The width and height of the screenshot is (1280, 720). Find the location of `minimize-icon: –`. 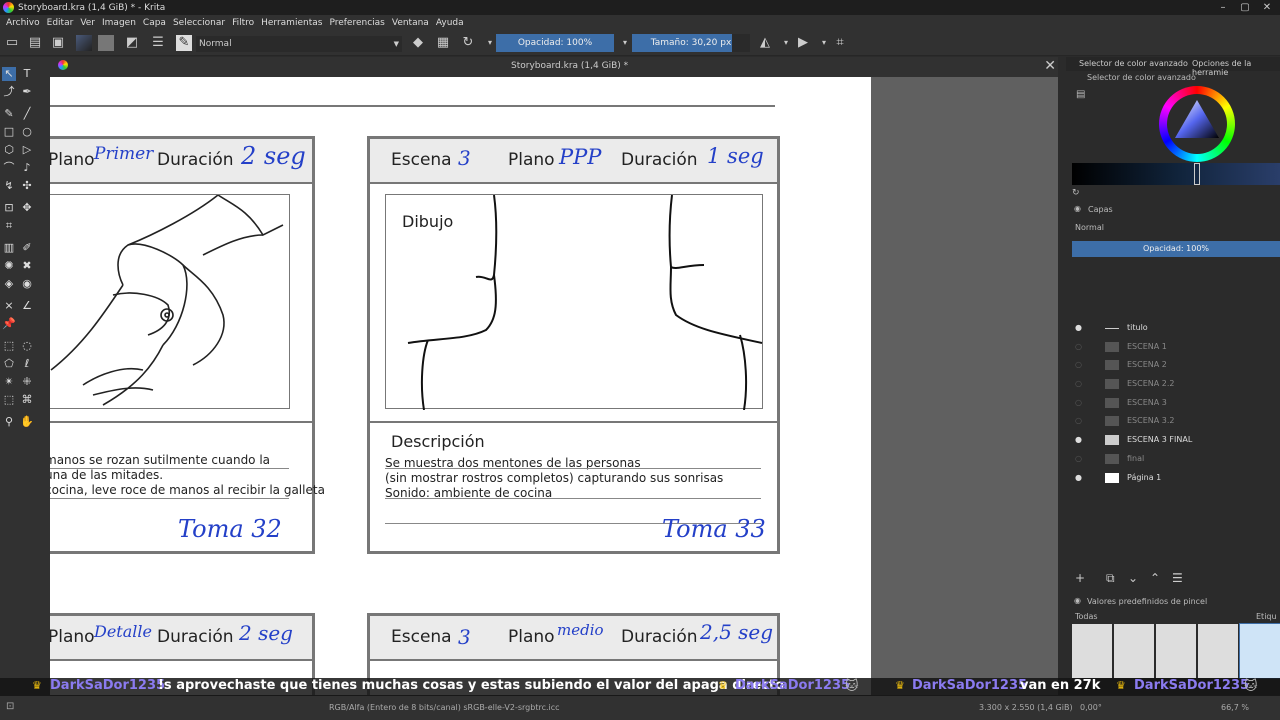

minimize-icon: – is located at coordinates (1223, 7).